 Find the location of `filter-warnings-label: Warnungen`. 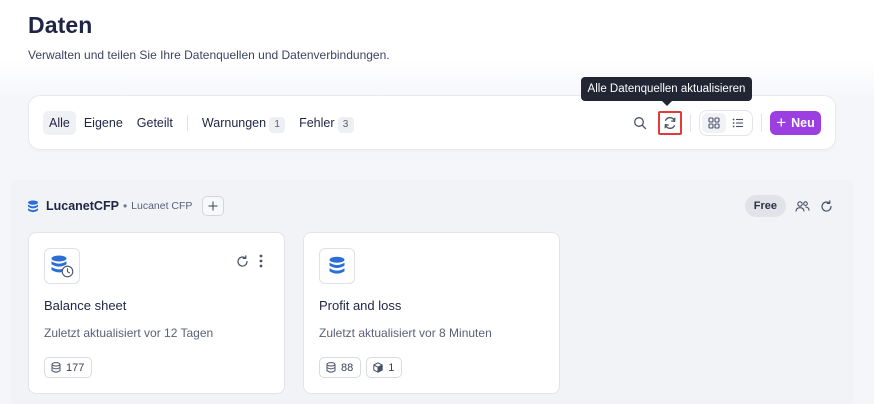

filter-warnings-label: Warnungen is located at coordinates (234, 123).